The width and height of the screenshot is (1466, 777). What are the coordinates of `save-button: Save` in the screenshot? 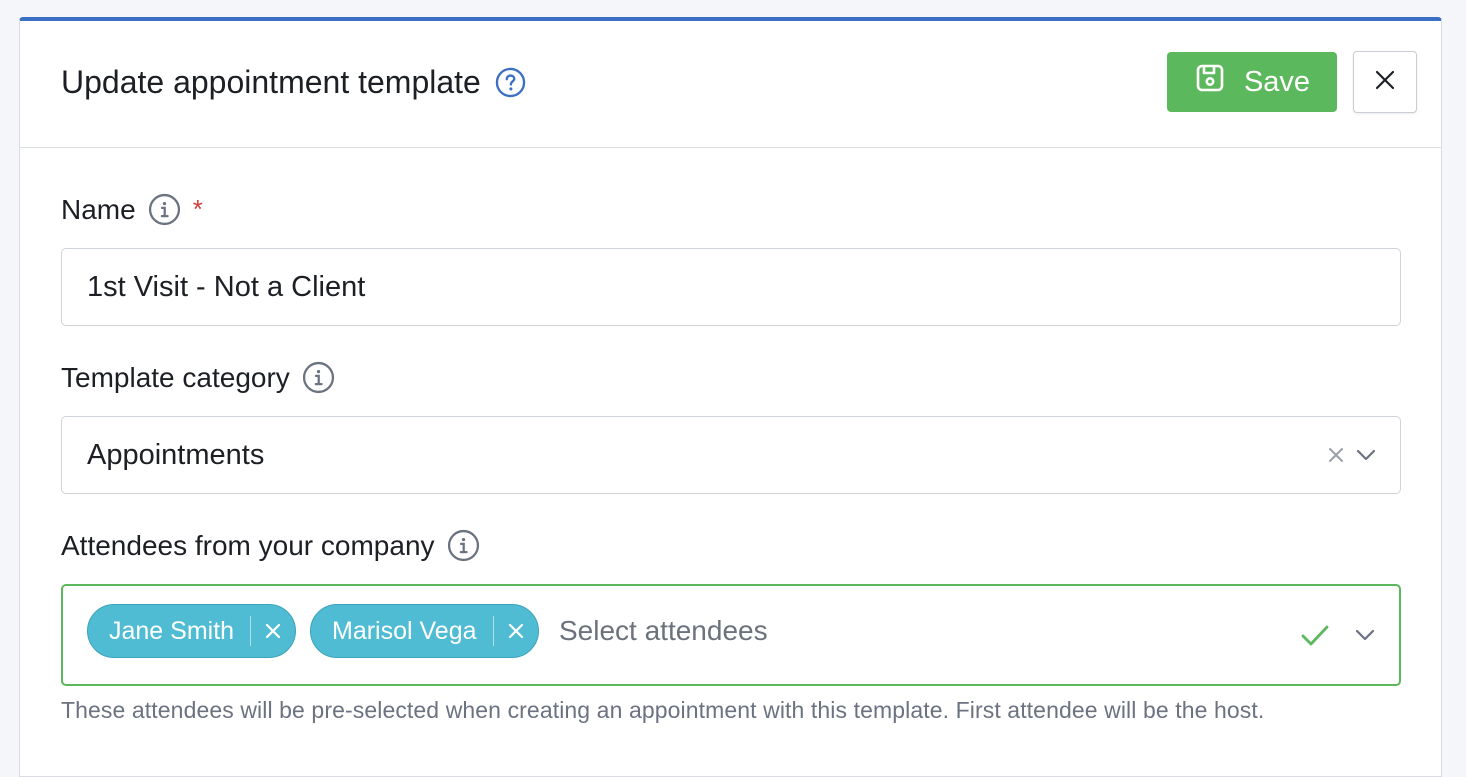 It's located at (1252, 82).